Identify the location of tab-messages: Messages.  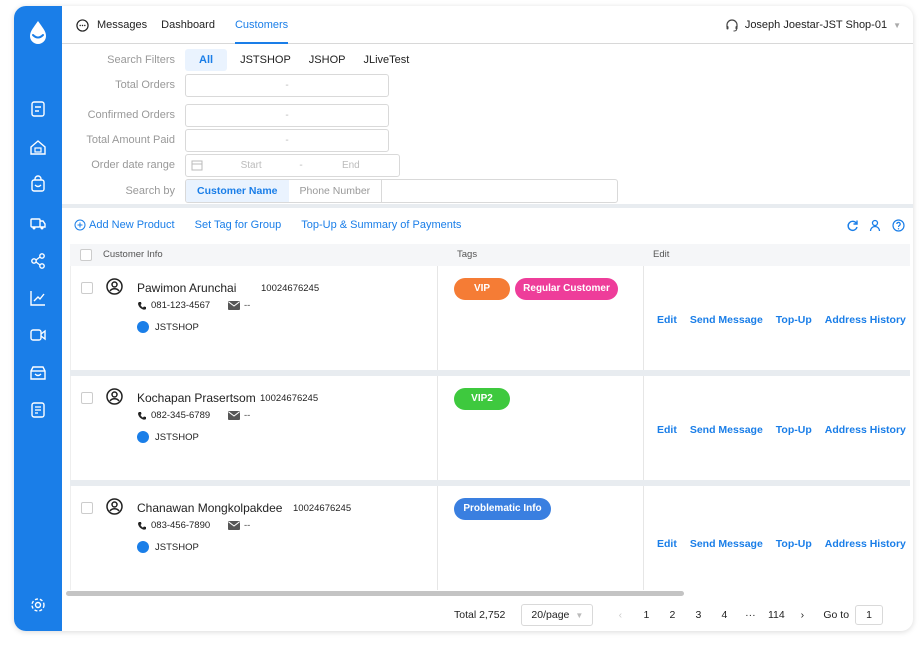
(122, 25).